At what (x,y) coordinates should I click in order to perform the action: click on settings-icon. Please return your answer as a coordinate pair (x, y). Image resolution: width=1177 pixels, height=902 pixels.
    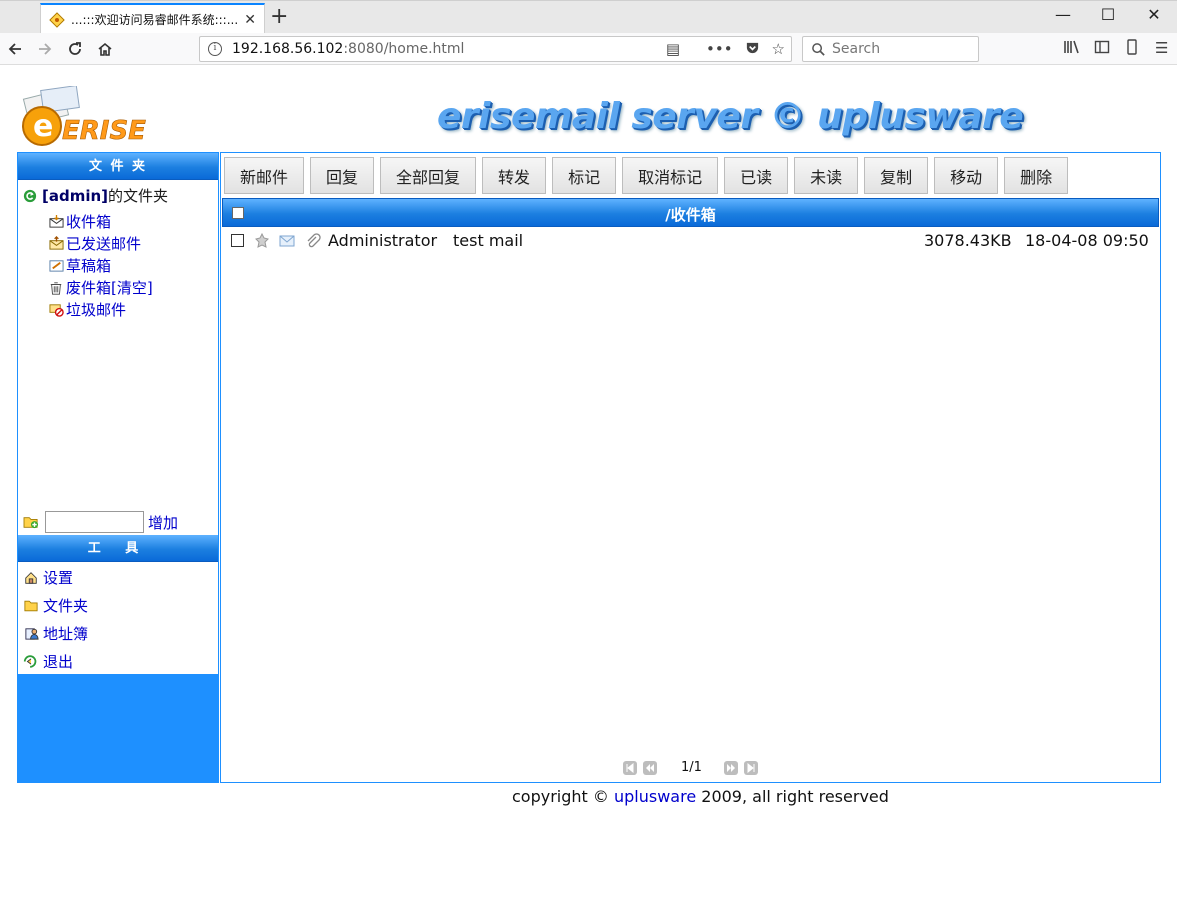
    Looking at the image, I should click on (31, 578).